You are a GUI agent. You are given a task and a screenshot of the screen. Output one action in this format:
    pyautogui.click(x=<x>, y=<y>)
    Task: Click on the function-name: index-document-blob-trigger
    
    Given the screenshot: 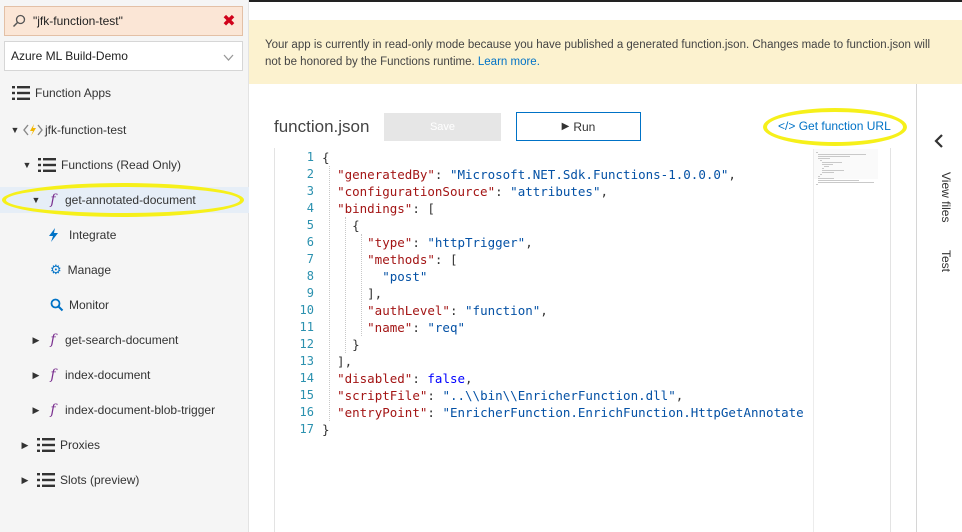 What is the action you would take?
    pyautogui.click(x=140, y=410)
    